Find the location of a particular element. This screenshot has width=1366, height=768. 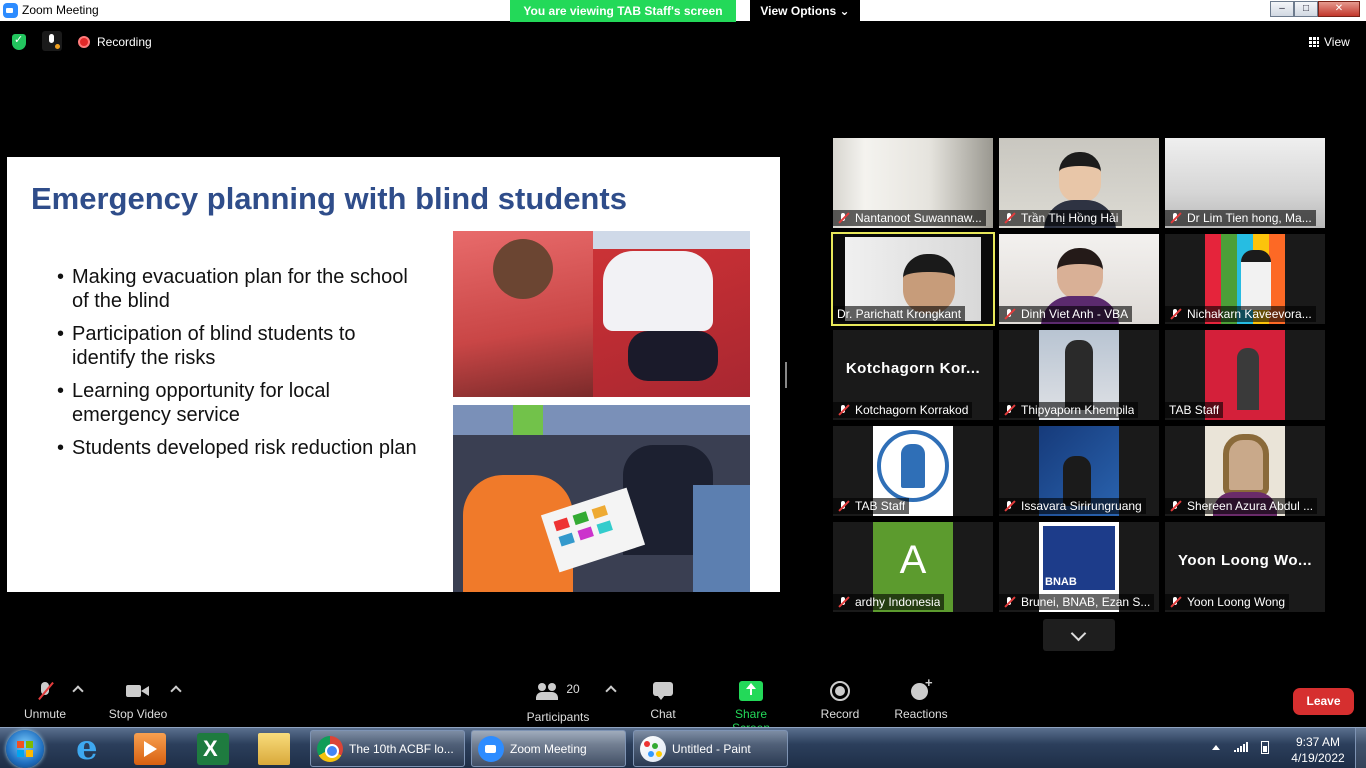

minimize-button: – is located at coordinates (1282, 9).